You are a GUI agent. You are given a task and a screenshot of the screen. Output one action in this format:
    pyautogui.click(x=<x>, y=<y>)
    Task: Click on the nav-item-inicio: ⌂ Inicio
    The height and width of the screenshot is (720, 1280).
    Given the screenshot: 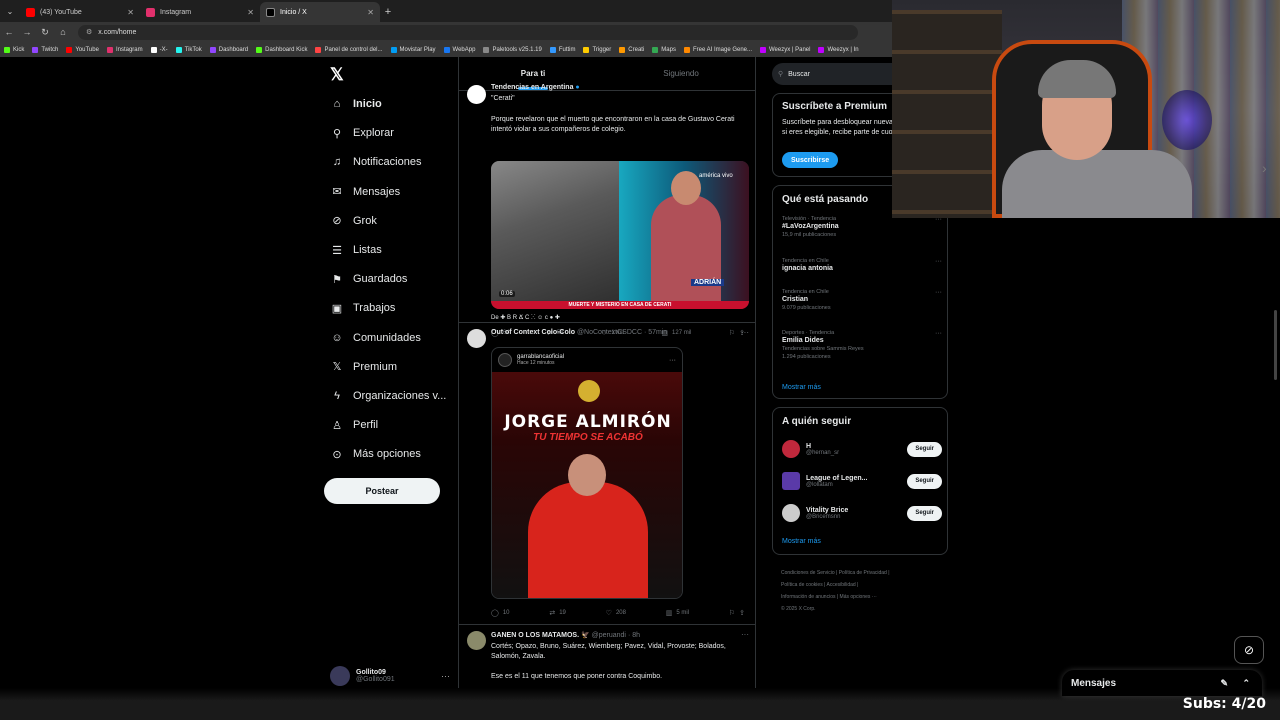 What is the action you would take?
    pyautogui.click(x=356, y=104)
    